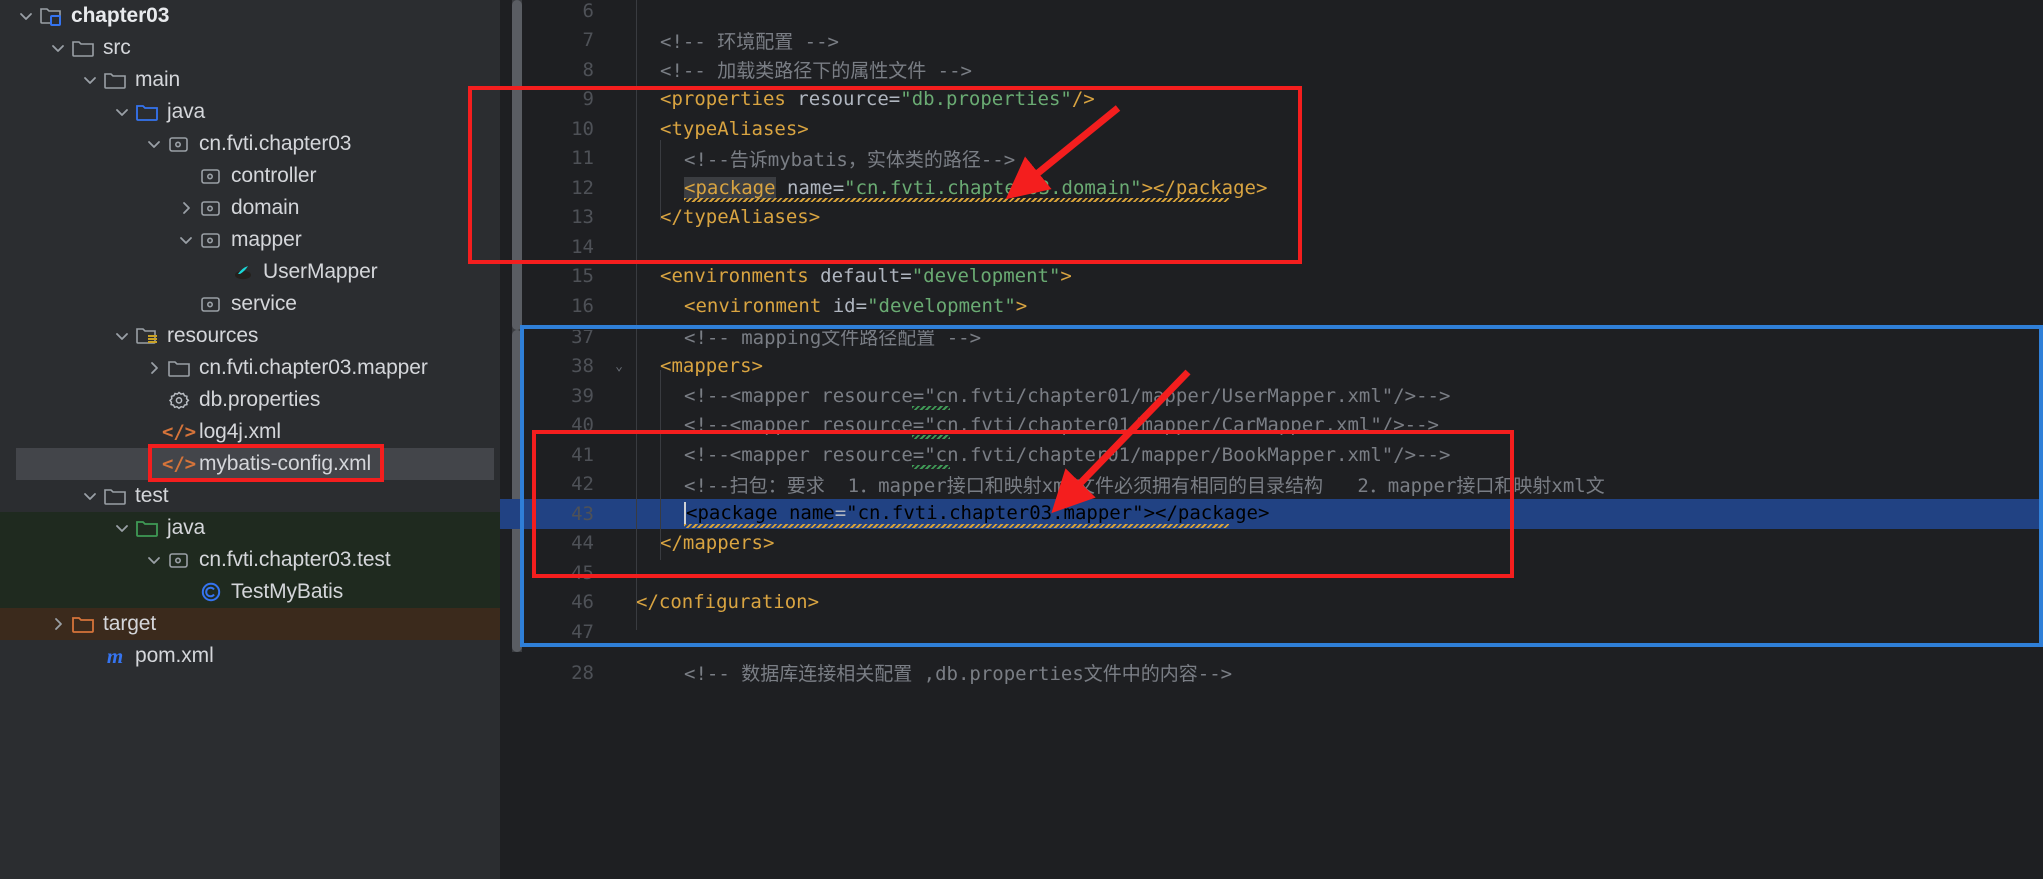  Describe the element at coordinates (1271, 306) in the screenshot. I see `code-line: 16 <environment id="development">` at that location.